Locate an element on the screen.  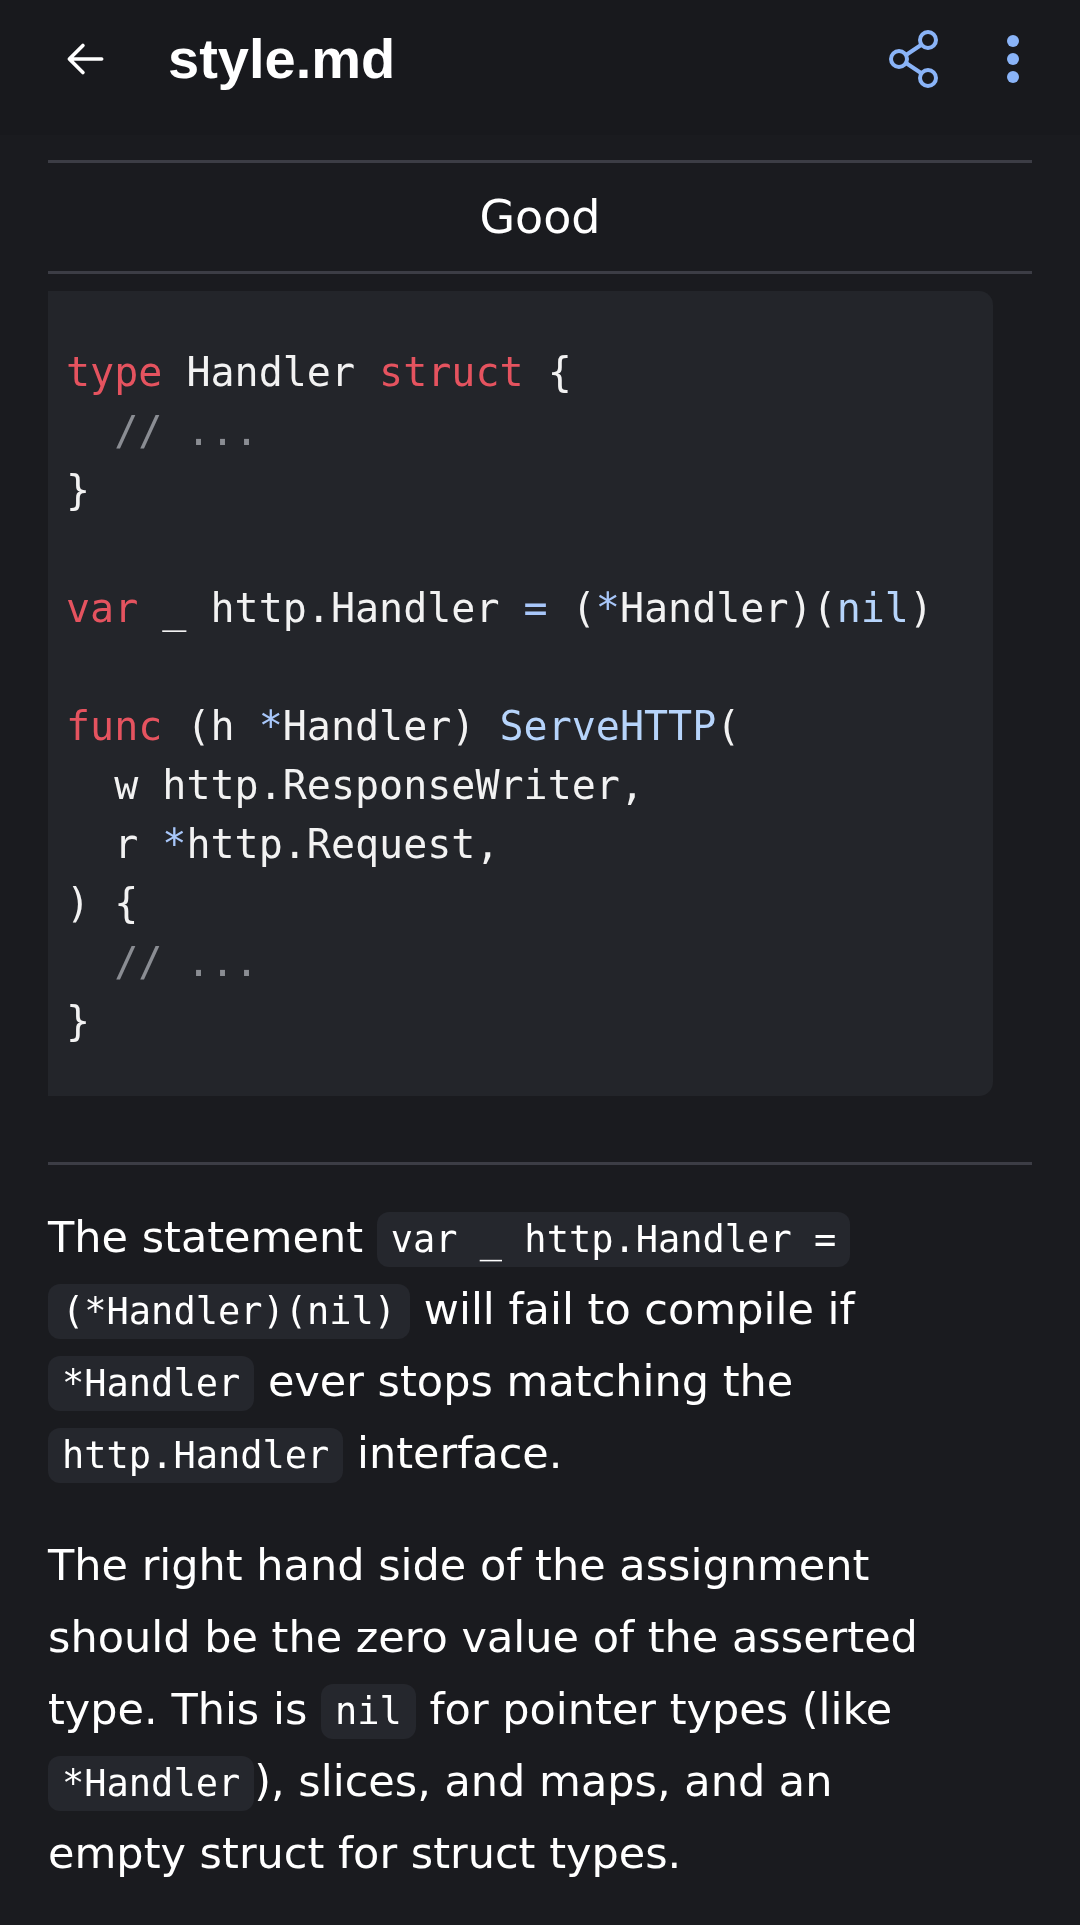
code-line: ) { is located at coordinates (102, 903).